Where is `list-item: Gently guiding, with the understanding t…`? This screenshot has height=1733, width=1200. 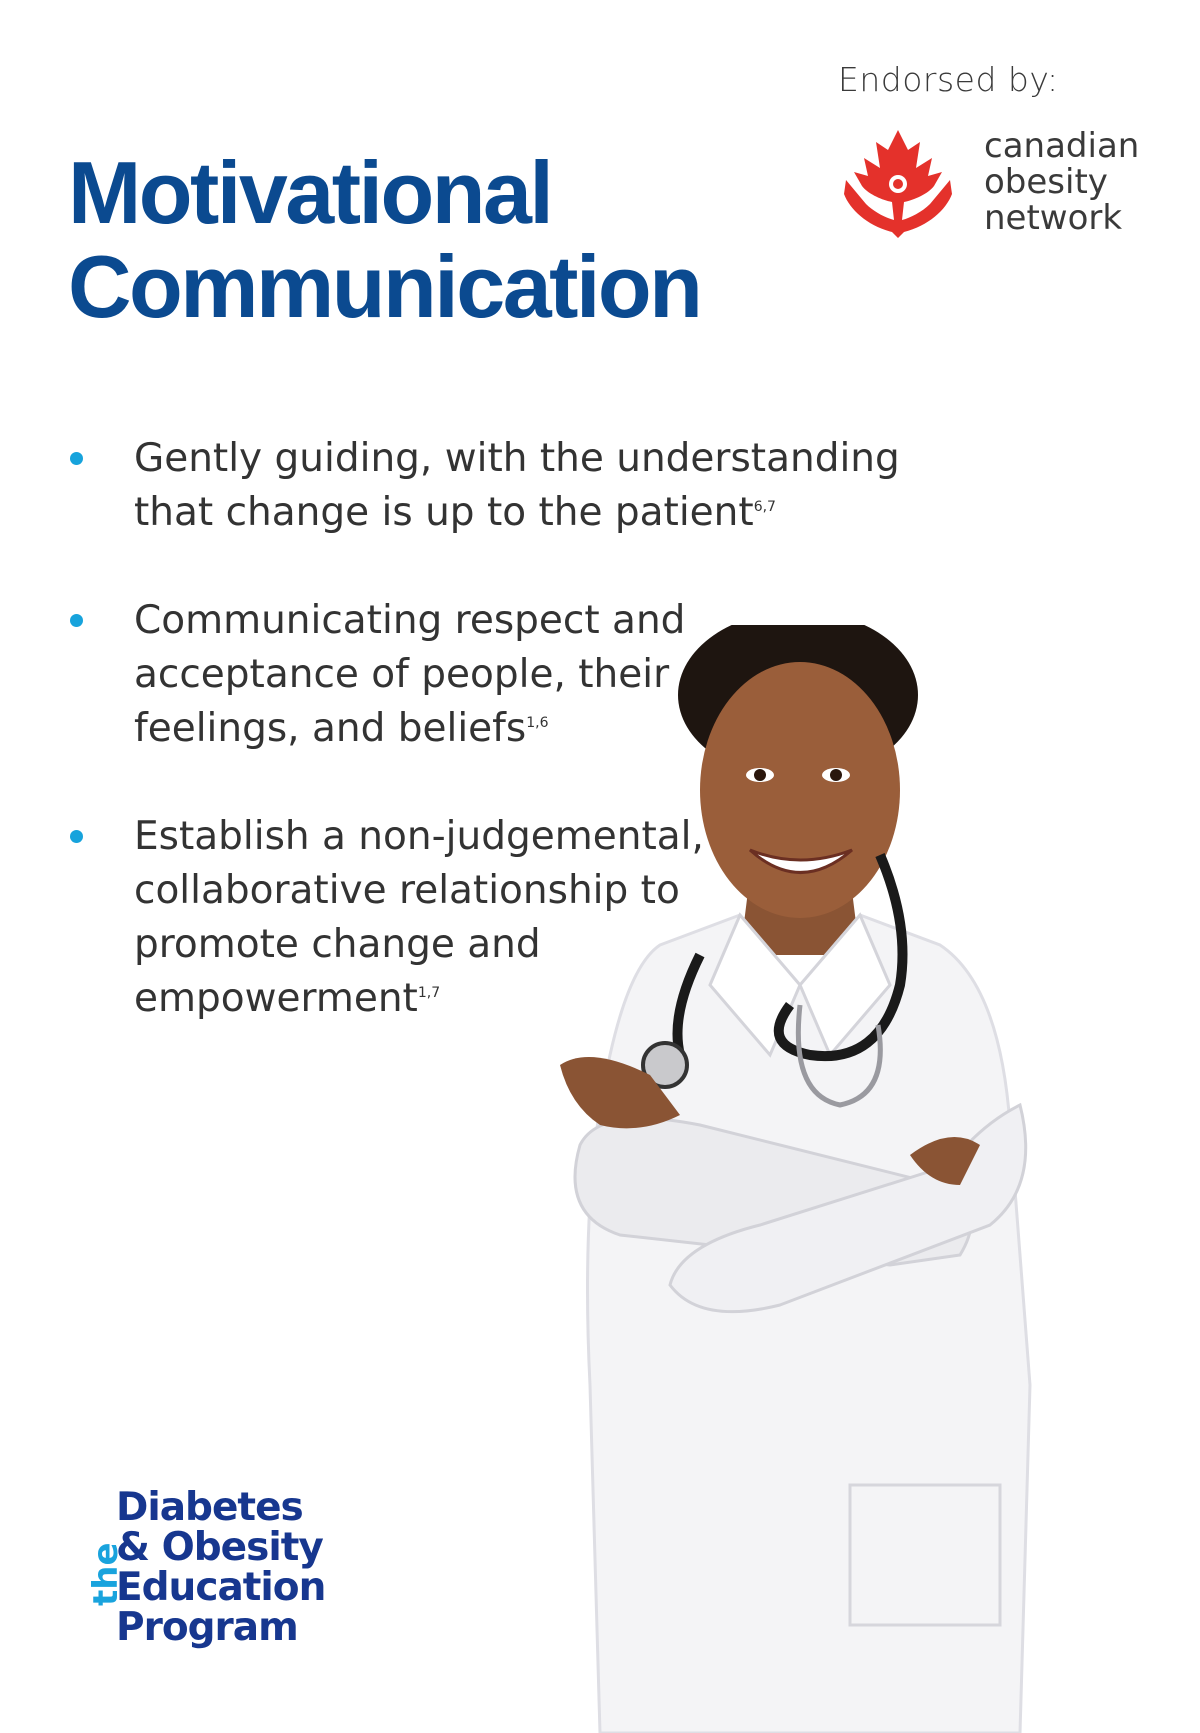
list-item: Gently guiding, with the understanding t… is located at coordinates (494, 486).